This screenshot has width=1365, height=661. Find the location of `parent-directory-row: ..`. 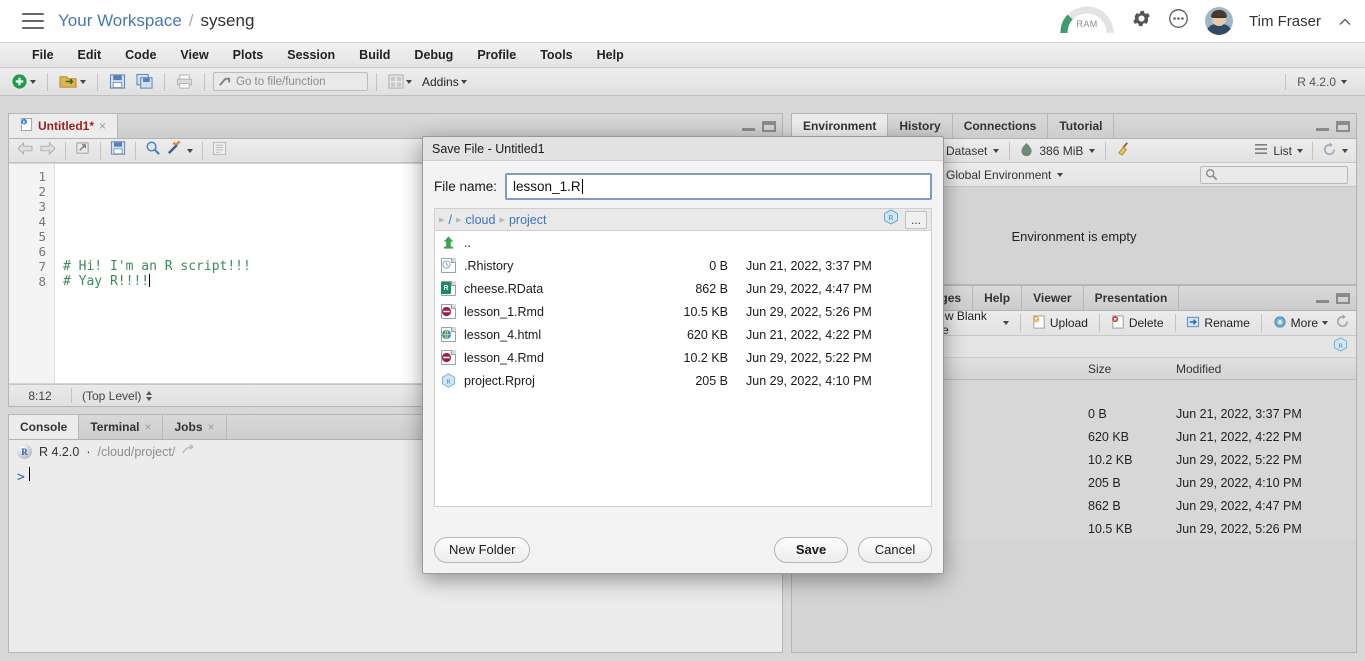

parent-directory-row: .. is located at coordinates (683, 242).